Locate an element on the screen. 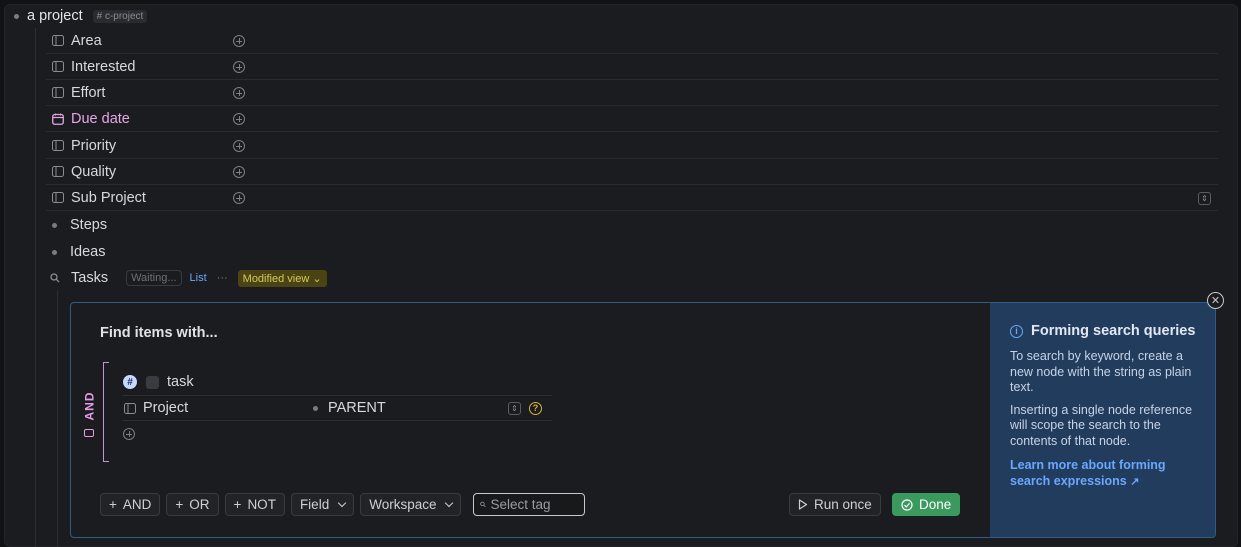 The image size is (1241, 547). add-and-button: + AND is located at coordinates (130, 504).